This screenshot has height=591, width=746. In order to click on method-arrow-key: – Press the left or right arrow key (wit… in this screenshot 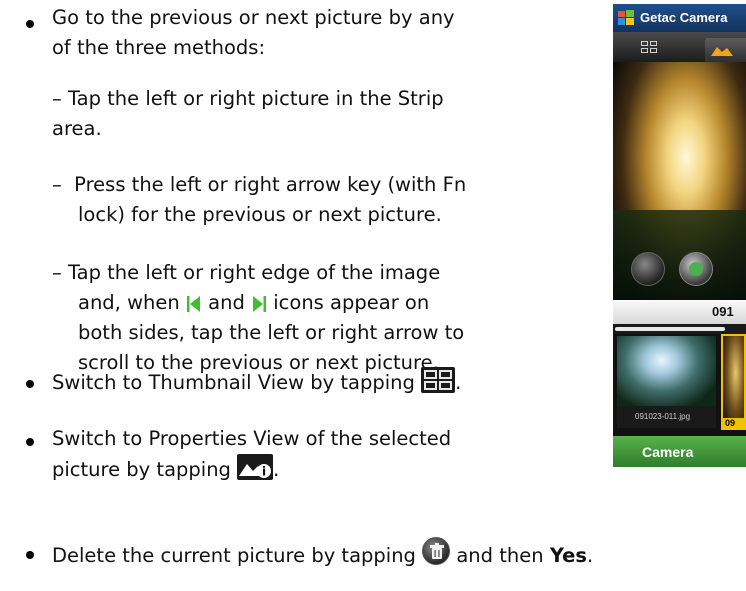, I will do `click(332, 200)`.